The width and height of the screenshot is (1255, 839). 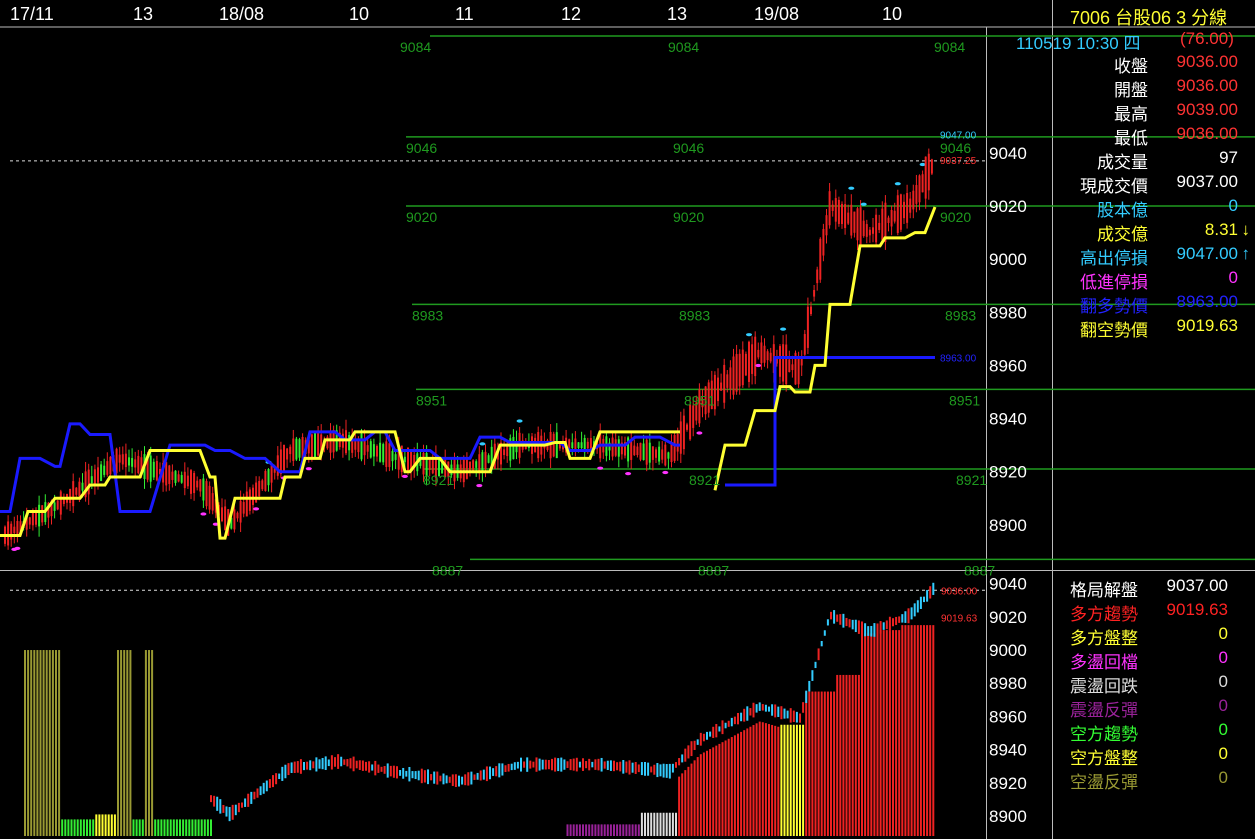 I want to click on level-label: 9020, so click(x=688, y=217).